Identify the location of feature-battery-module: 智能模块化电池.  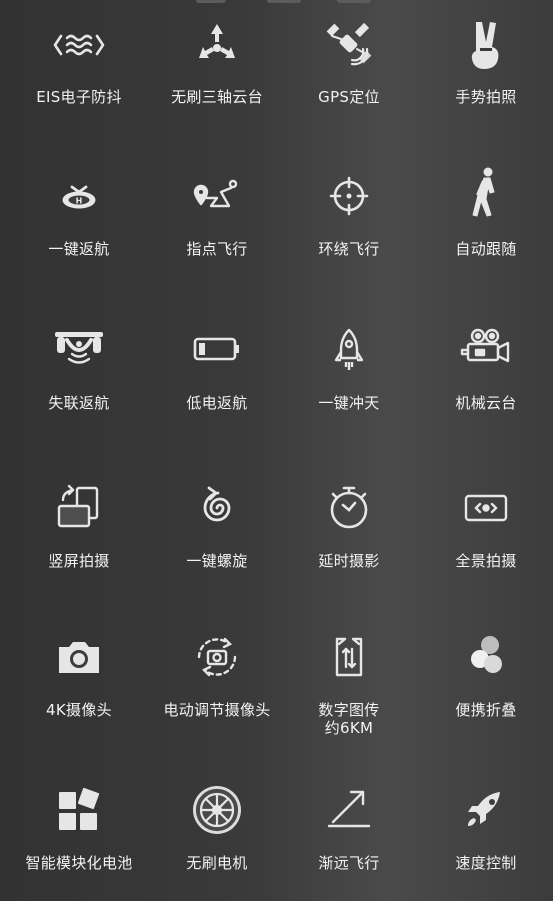
(79, 826).